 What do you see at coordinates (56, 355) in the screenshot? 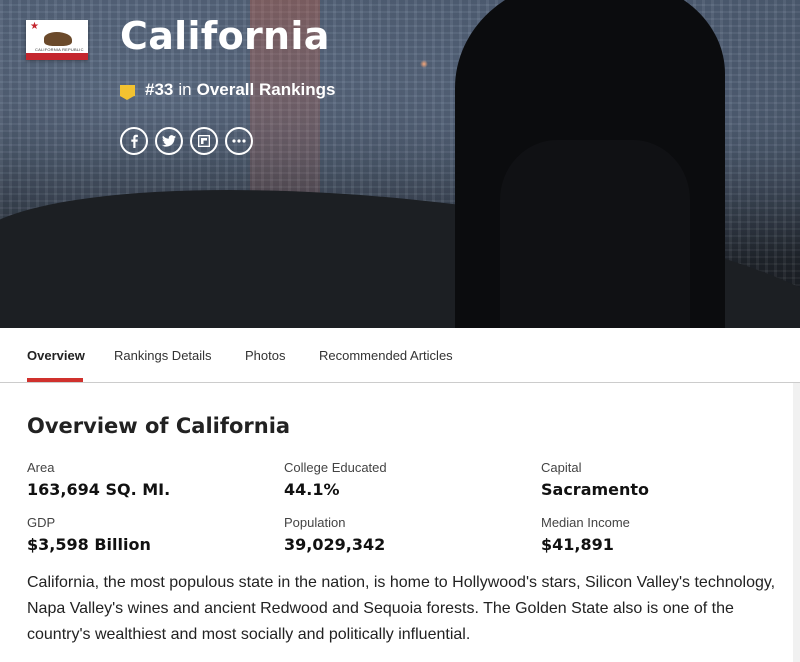
I see `tab-overview: Overview` at bounding box center [56, 355].